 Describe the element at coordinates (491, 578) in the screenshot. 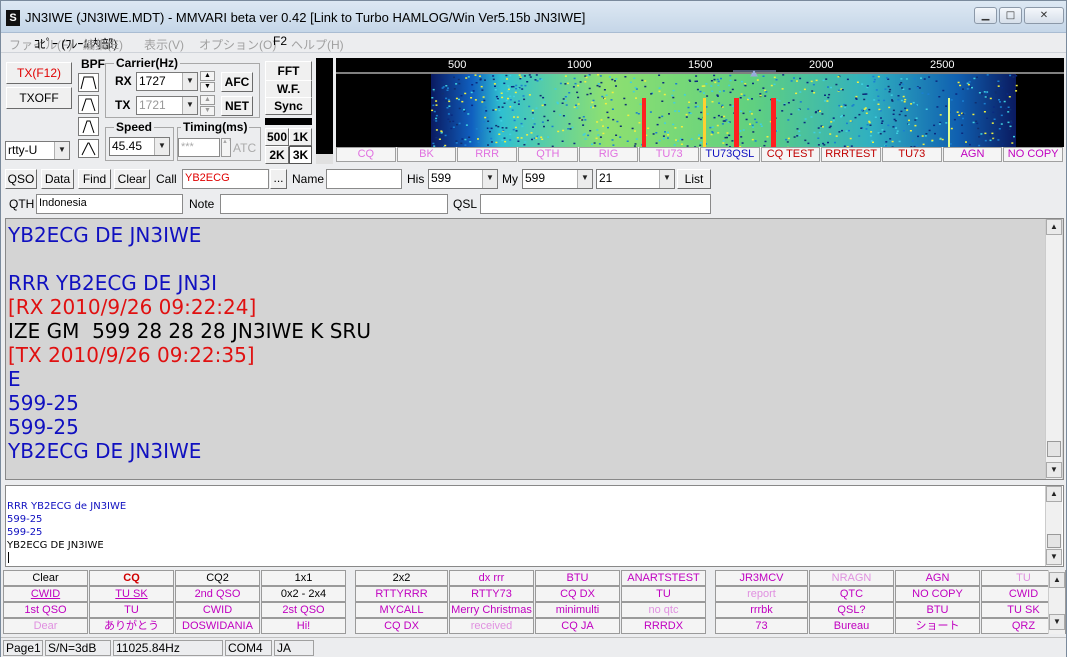

I see `macro-button: dx rrr` at that location.